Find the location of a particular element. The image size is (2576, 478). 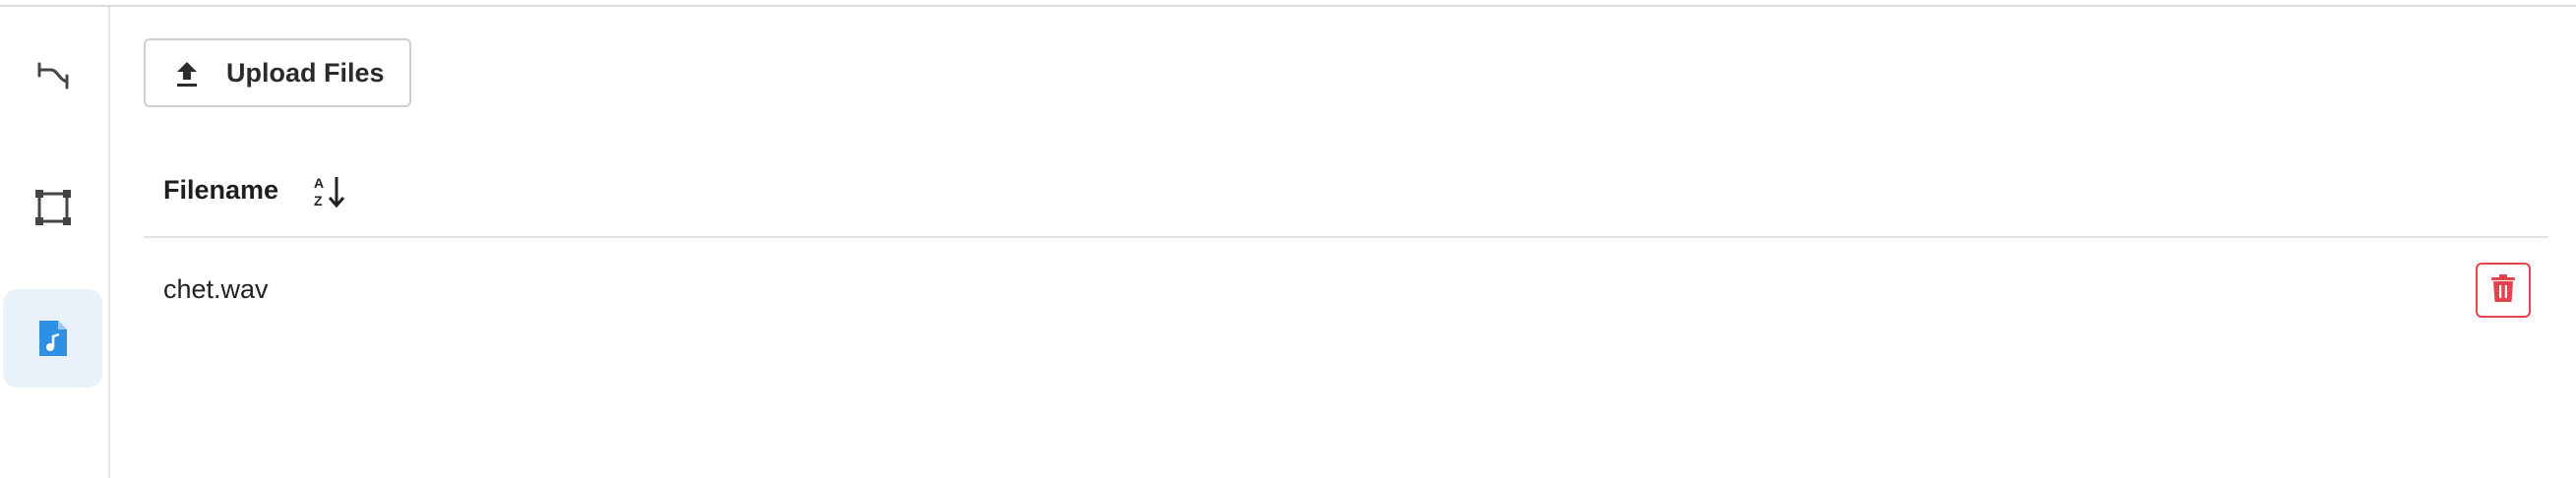

sidebar-item-bounding-box is located at coordinates (52, 207).